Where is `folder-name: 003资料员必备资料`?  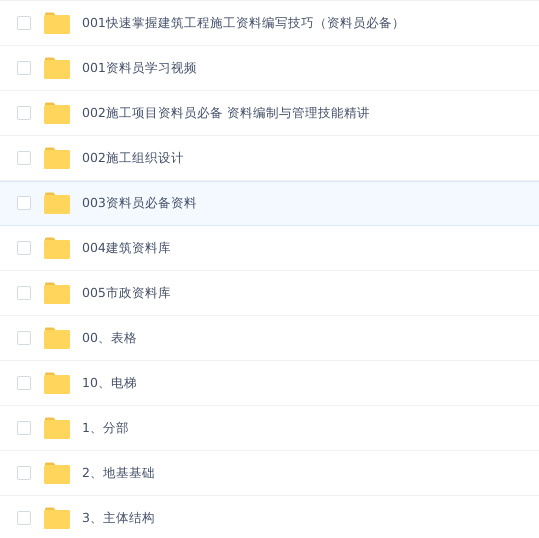
folder-name: 003资料员必备资料 is located at coordinates (139, 203).